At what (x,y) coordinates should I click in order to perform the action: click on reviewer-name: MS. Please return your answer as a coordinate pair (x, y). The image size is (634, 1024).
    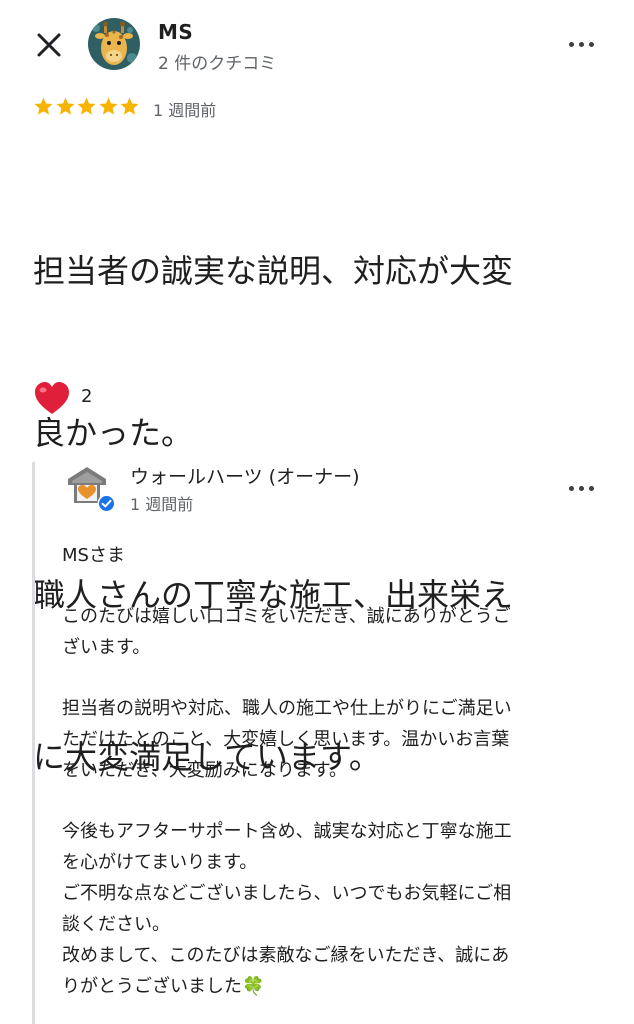
    Looking at the image, I should click on (175, 32).